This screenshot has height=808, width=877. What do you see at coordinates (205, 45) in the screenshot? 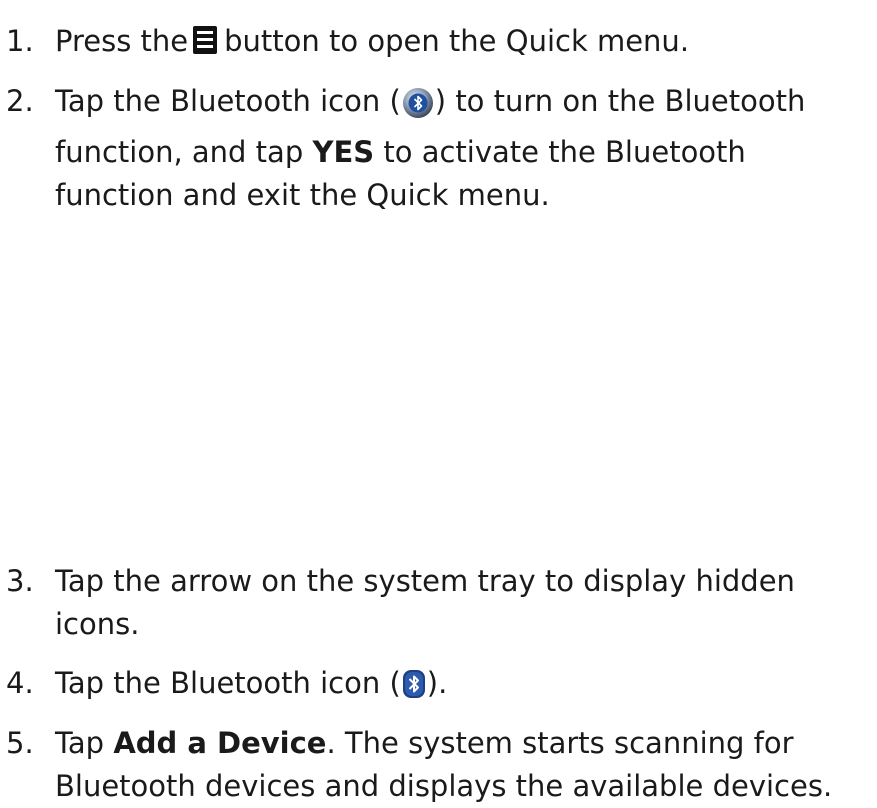
I see `quick-menu-button-icon` at bounding box center [205, 45].